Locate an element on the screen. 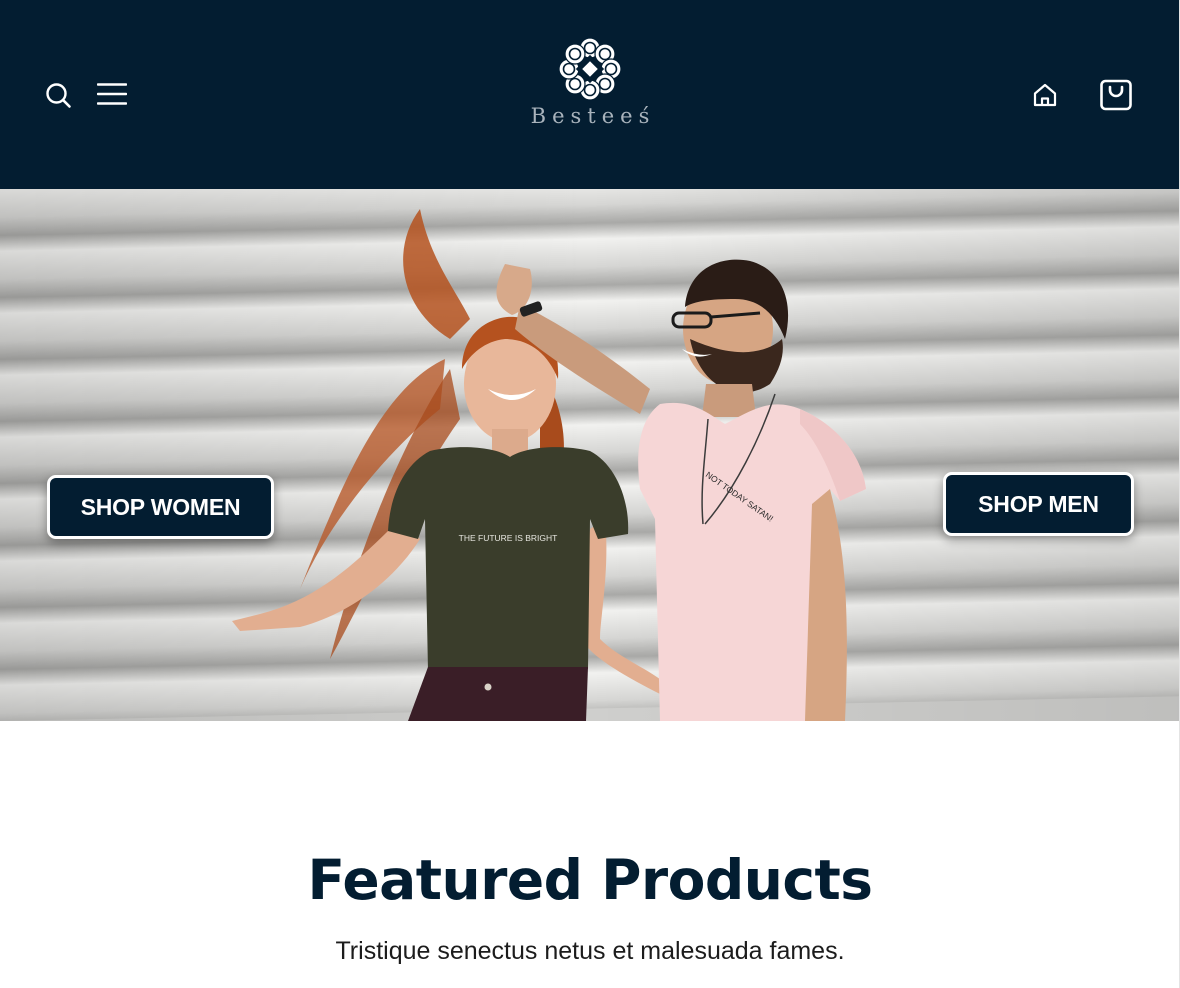 This screenshot has height=988, width=1180. brand-logo: Besteeś is located at coordinates (590, 86).